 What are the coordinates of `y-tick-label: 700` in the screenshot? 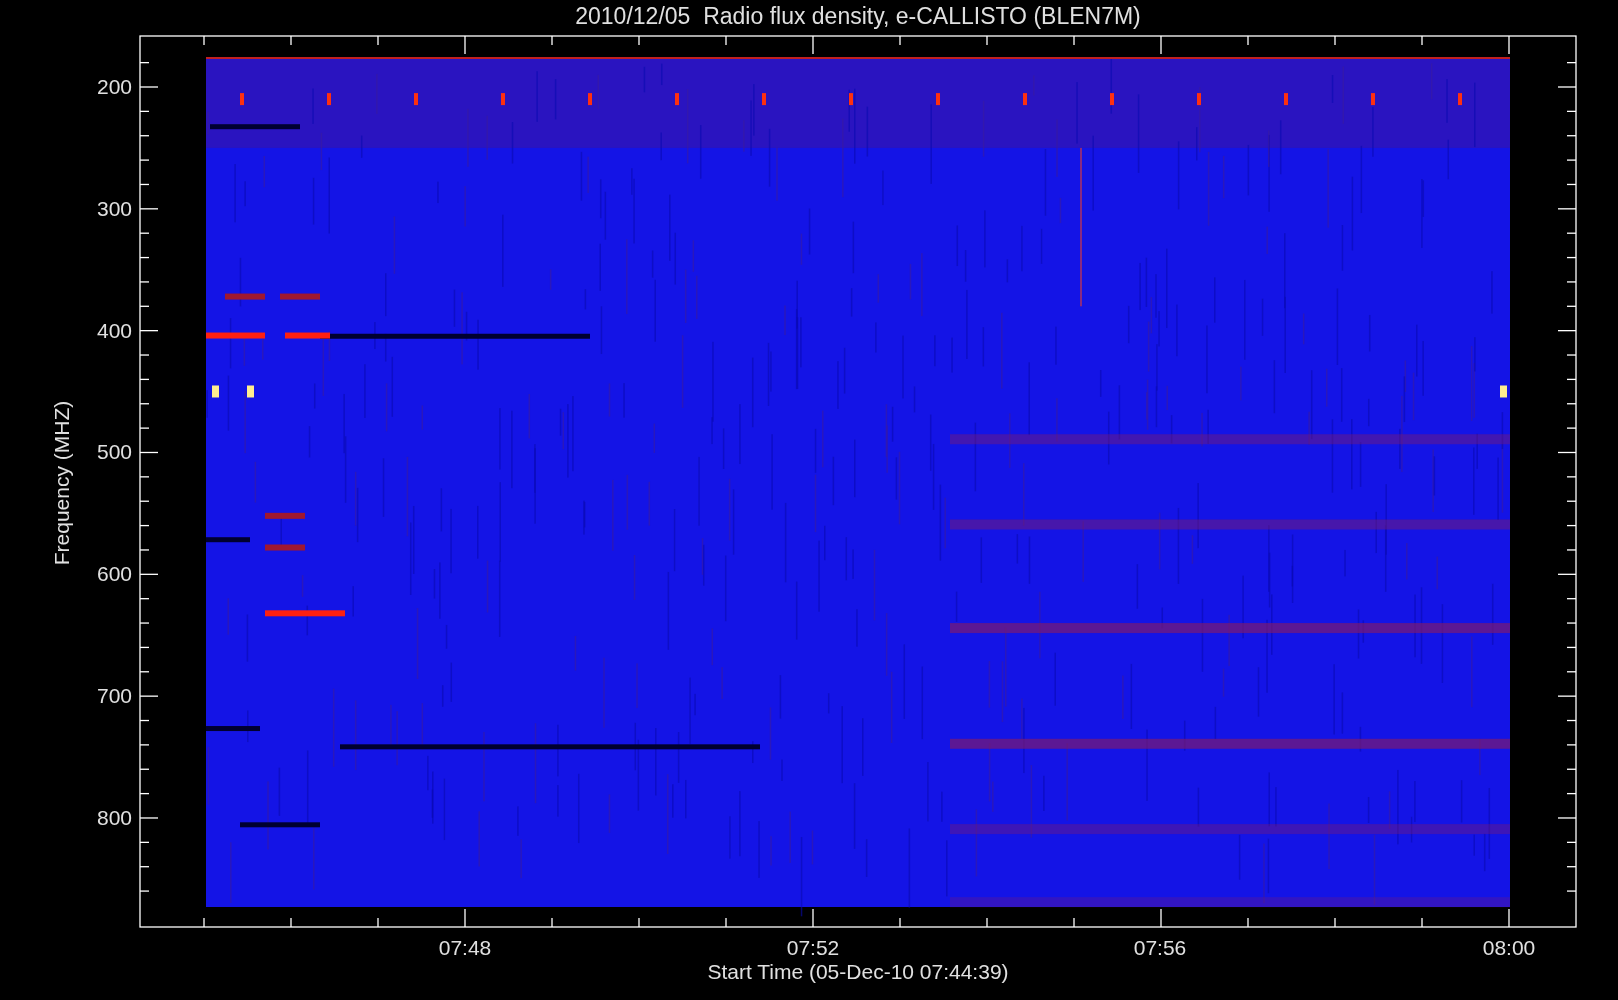 It's located at (114, 696).